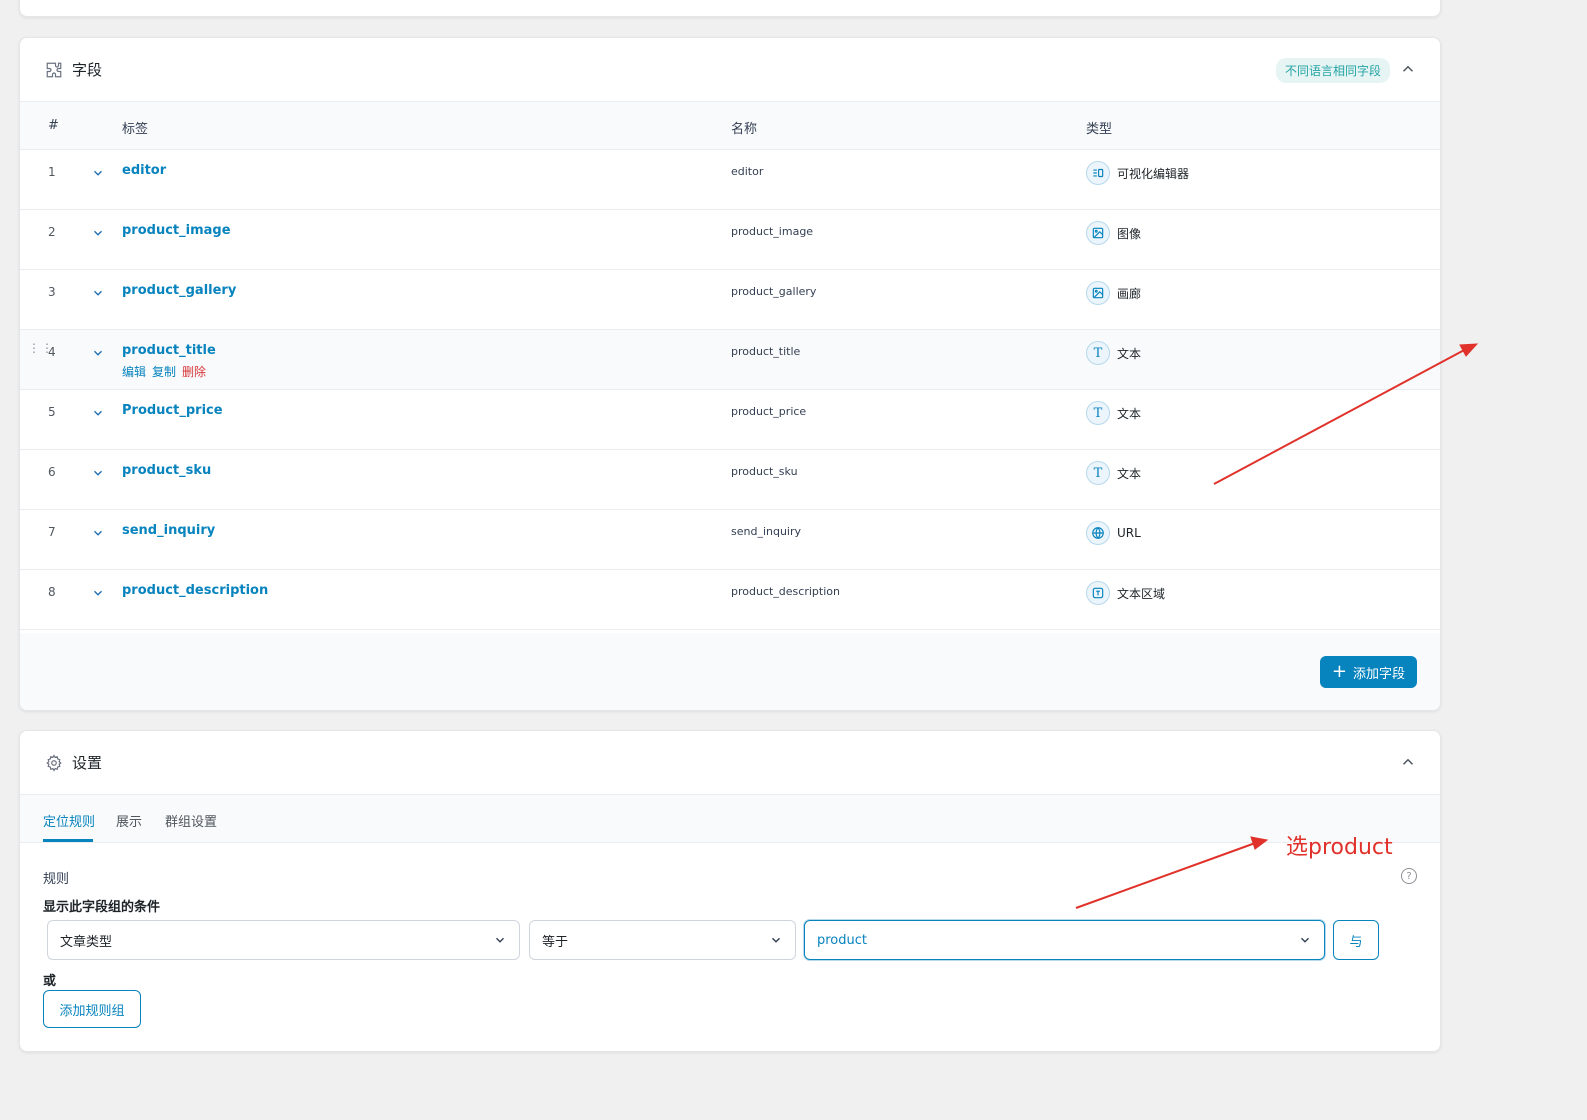  I want to click on same-fields-badge: 不同语言相同字段, so click(1332, 70).